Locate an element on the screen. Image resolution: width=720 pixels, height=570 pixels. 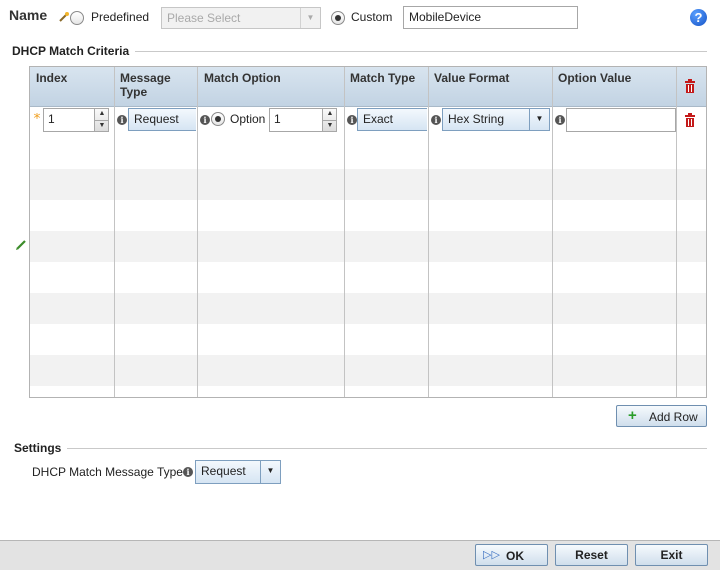
message-type-select: Request is located at coordinates (162, 119).